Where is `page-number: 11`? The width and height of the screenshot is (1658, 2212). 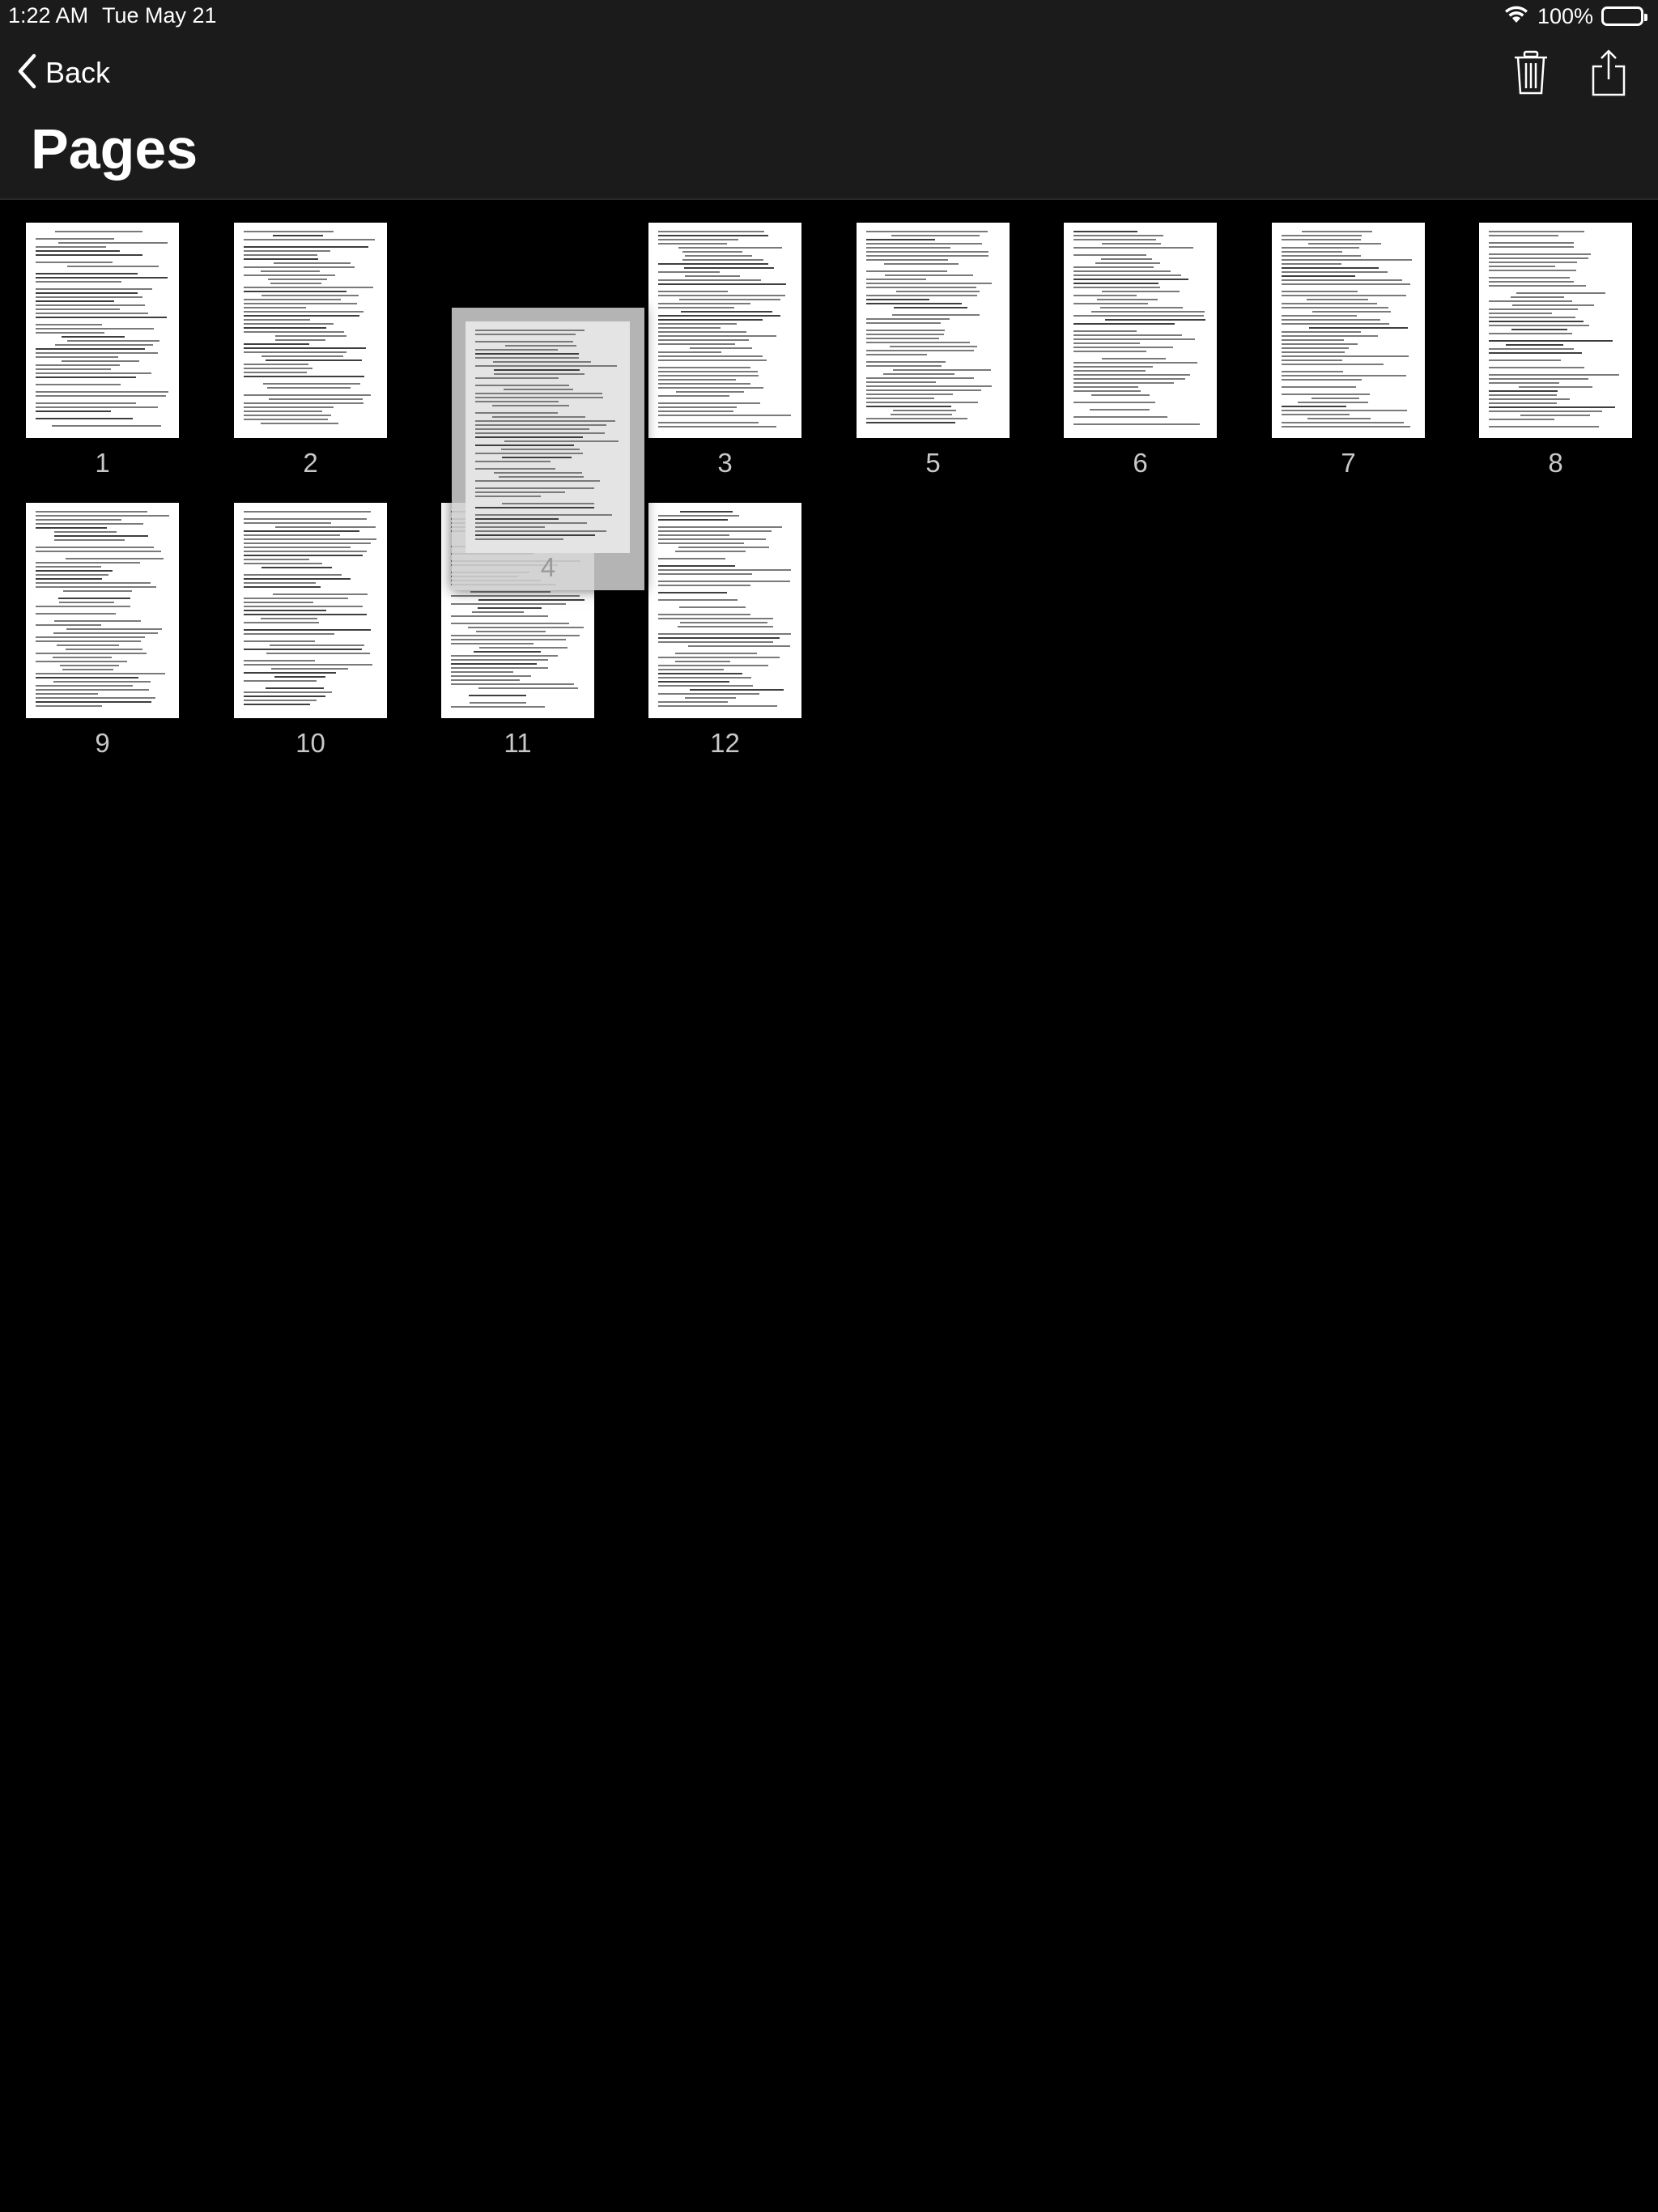
page-number: 11 is located at coordinates (518, 743).